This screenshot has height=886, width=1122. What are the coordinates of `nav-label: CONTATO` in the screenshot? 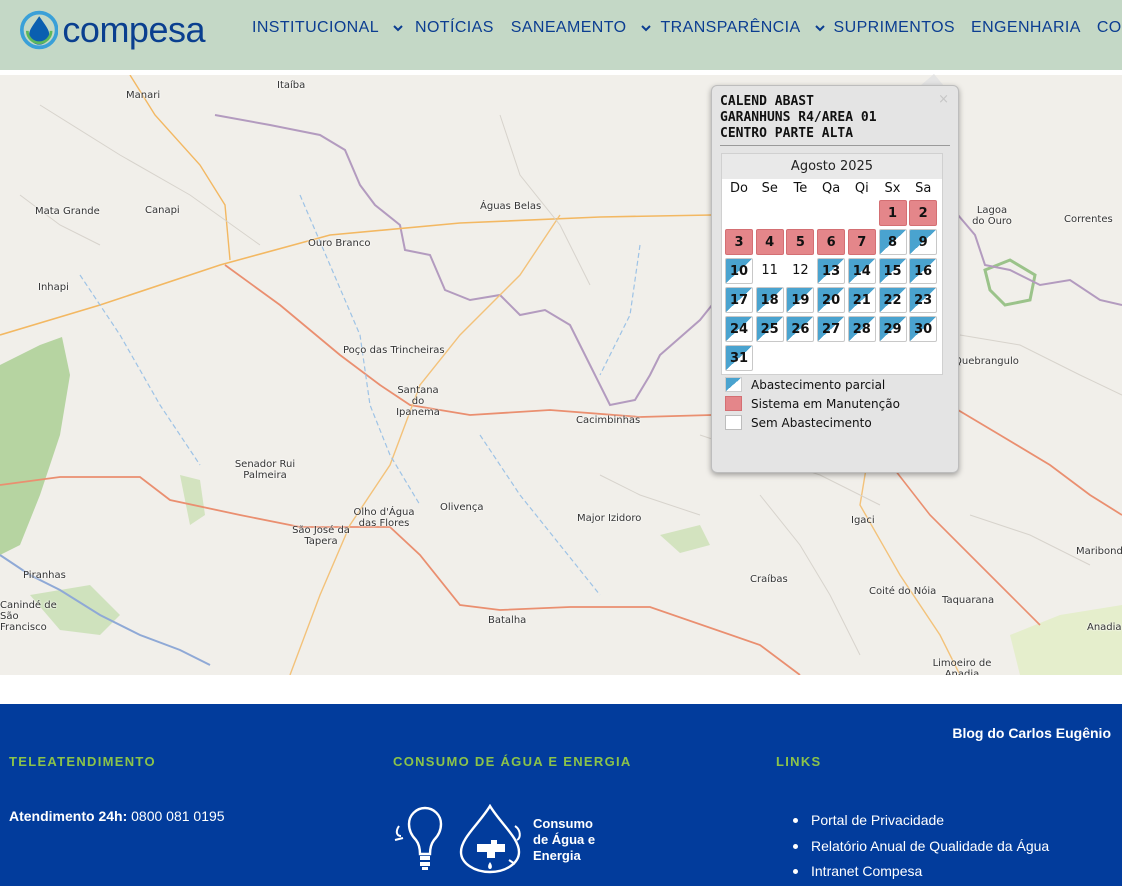 It's located at (1109, 27).